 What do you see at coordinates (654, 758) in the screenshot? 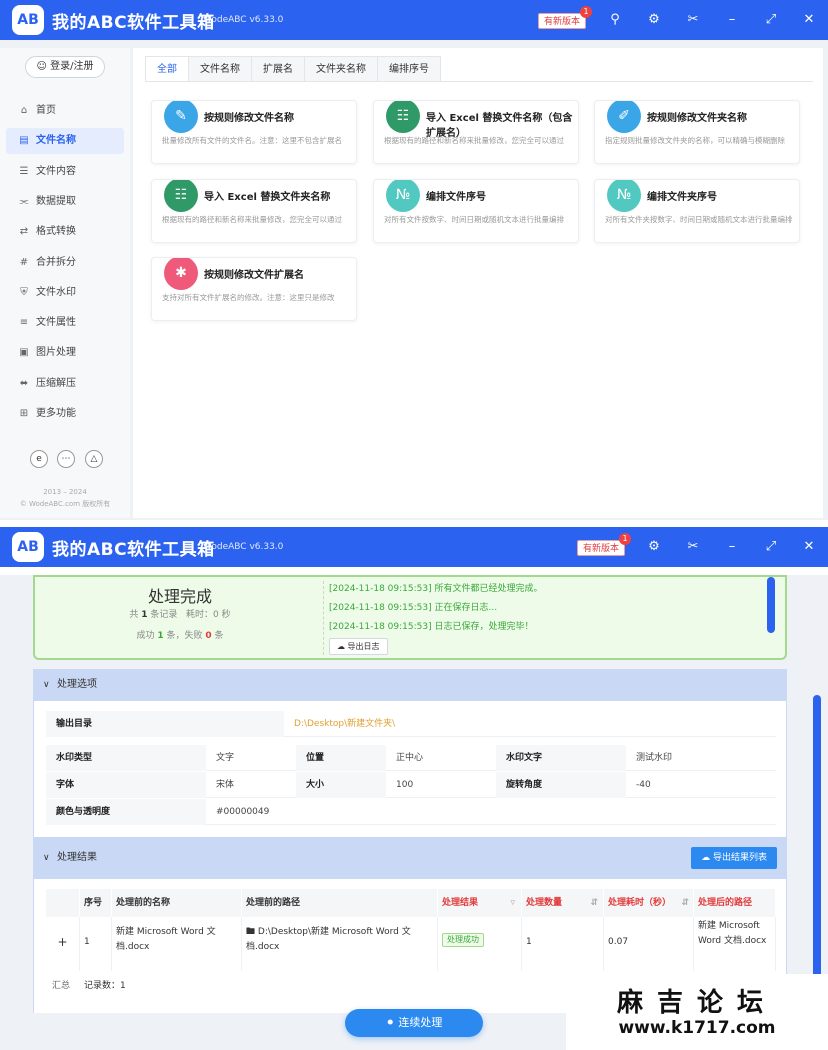
I see `option-value: 测试水印` at bounding box center [654, 758].